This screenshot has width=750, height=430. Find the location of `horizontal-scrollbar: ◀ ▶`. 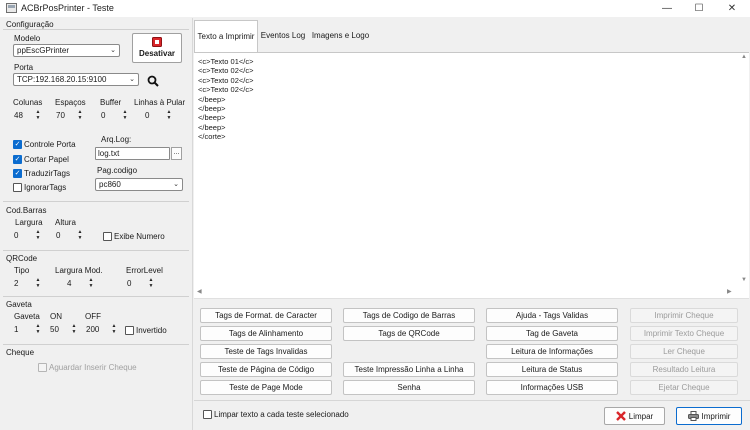

horizontal-scrollbar: ◀ ▶ is located at coordinates (471, 292).